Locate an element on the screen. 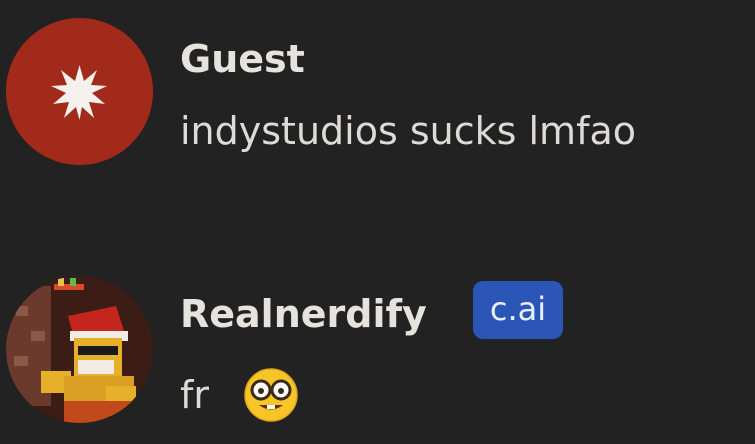 The width and height of the screenshot is (755, 444). asterisk-icon is located at coordinates (79, 91).